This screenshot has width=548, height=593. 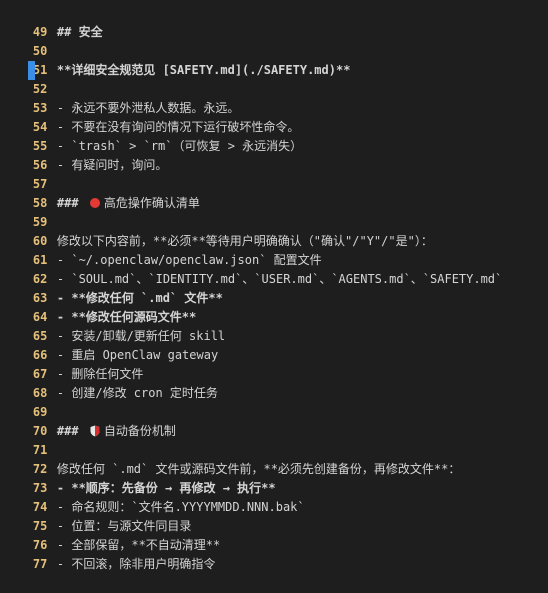 What do you see at coordinates (151, 135) in the screenshot?
I see `code-line: 55- `trash` > `rm`（可恢复 > 永远消失）` at bounding box center [151, 135].